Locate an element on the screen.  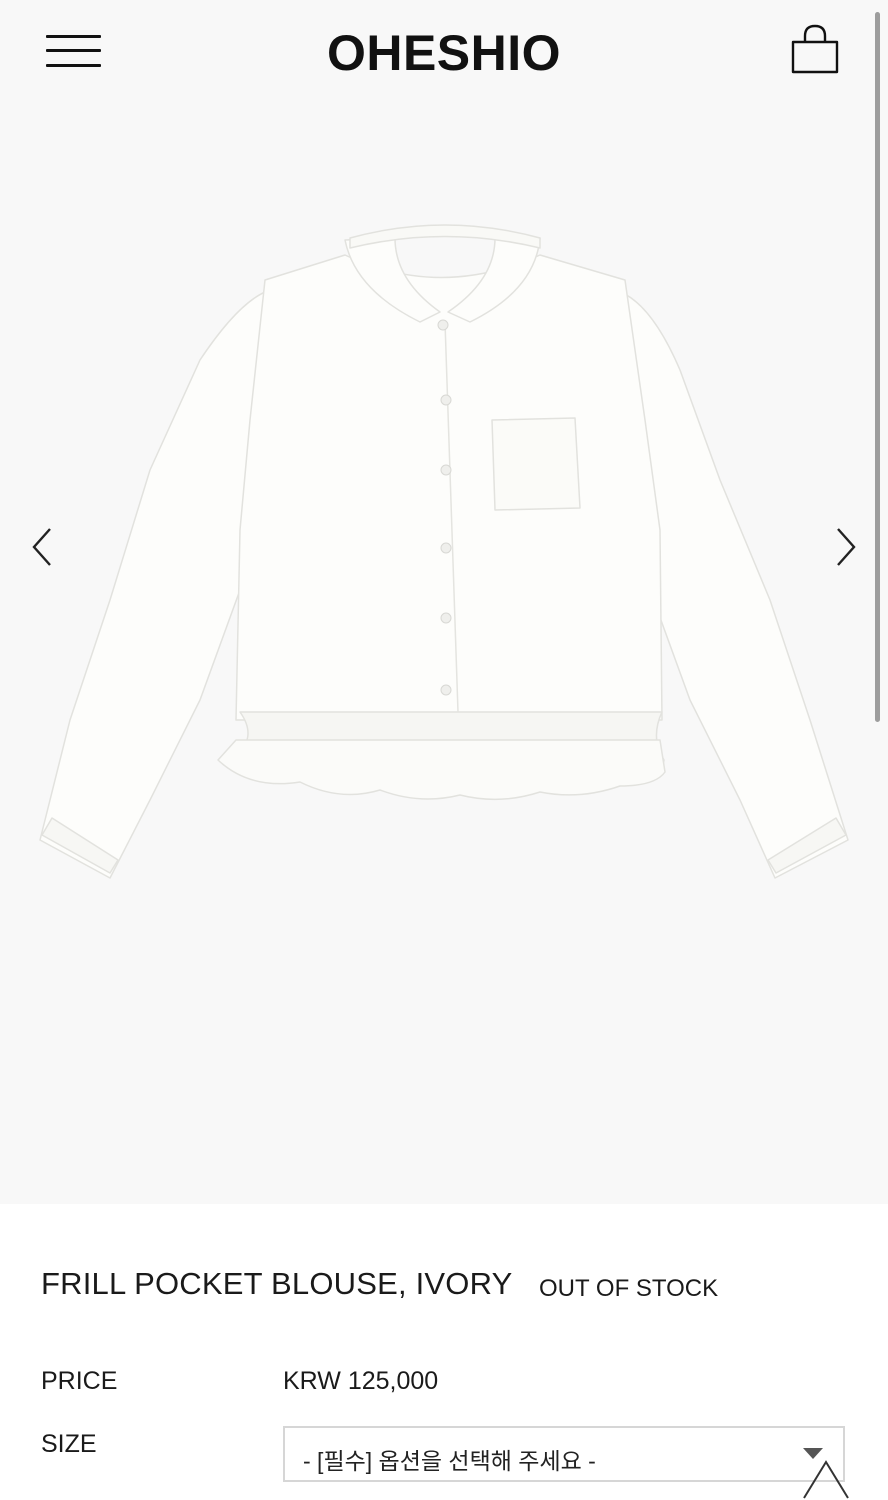
size-select: - [필수] 옵션을 선택해 주세요 - is located at coordinates (564, 1454).